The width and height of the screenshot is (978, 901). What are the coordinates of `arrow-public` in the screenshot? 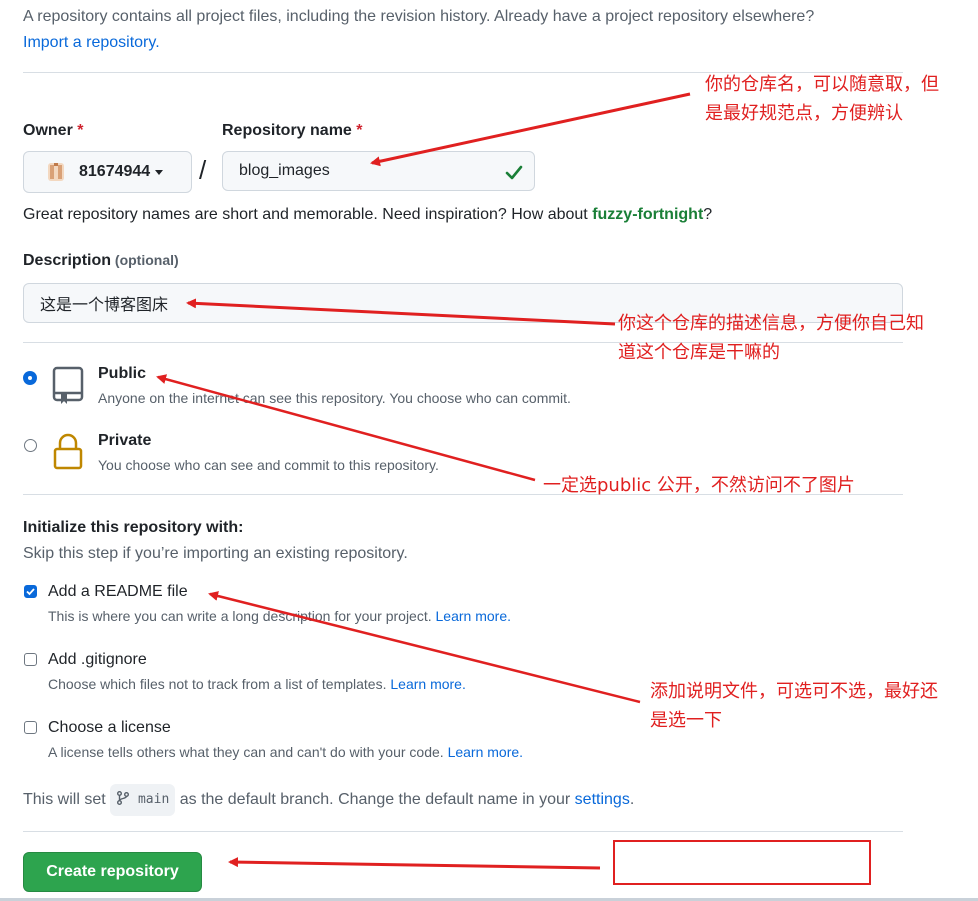 It's located at (346, 428).